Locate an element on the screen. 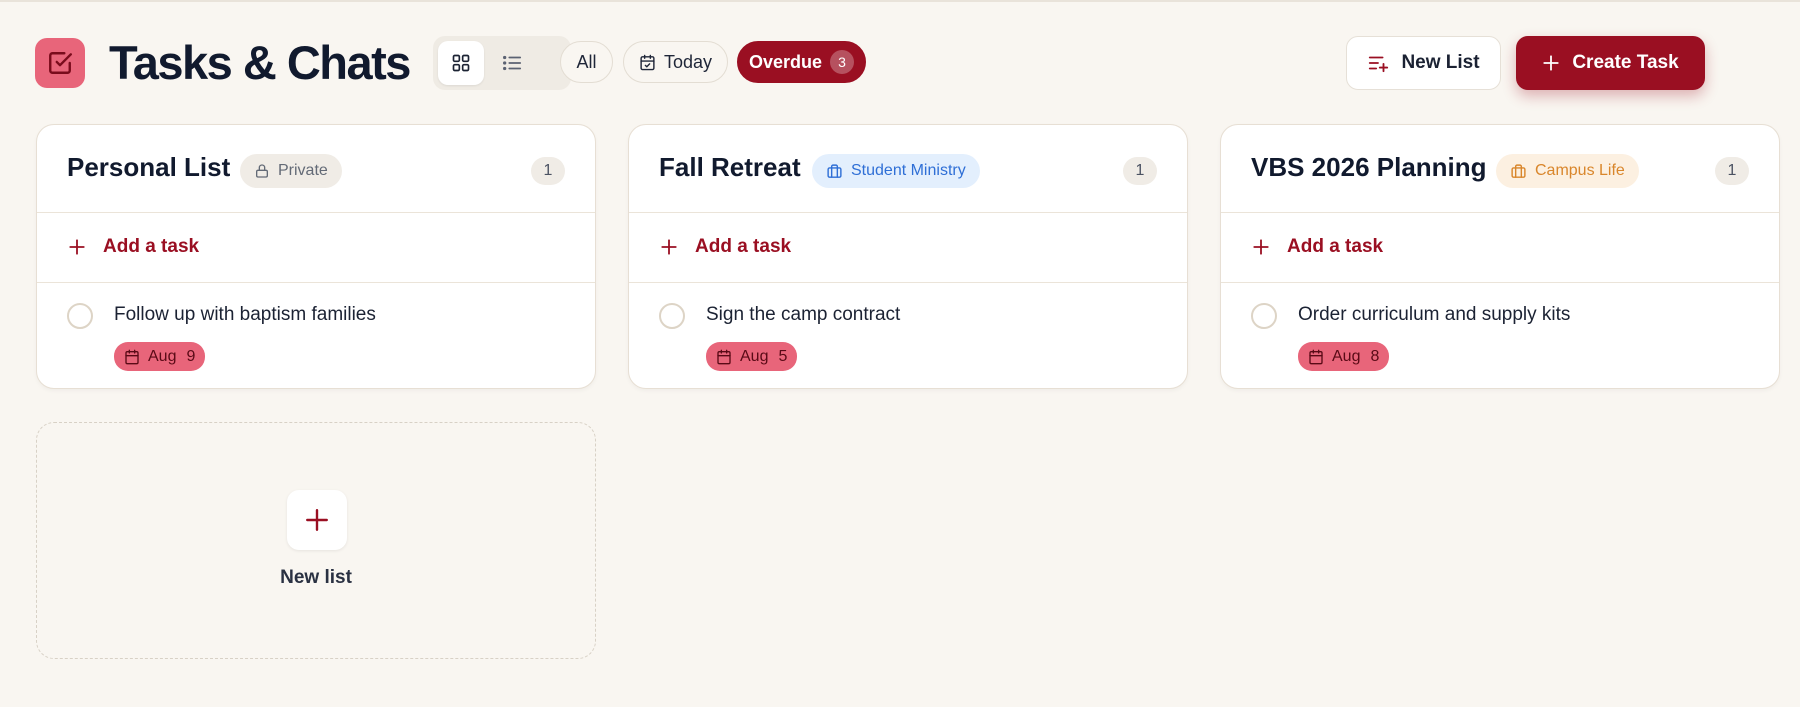 Image resolution: width=1800 pixels, height=707 pixels. list-card-header: Fall Retreat Student Ministry 1 is located at coordinates (908, 169).